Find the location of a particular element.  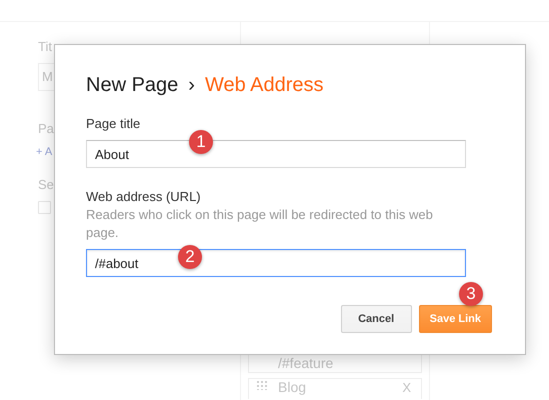

field-label: Web address (URL) is located at coordinates (144, 196).